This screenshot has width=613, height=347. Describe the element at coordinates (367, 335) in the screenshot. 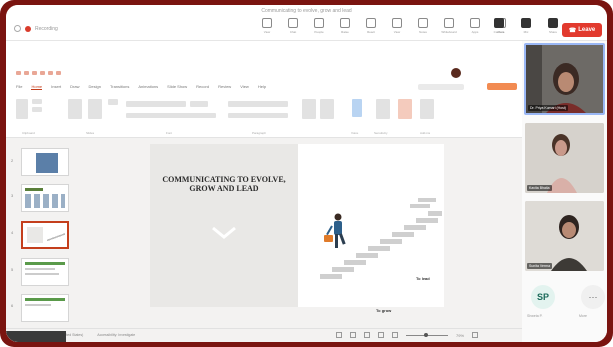

I see `slide-sorter-icon` at that location.